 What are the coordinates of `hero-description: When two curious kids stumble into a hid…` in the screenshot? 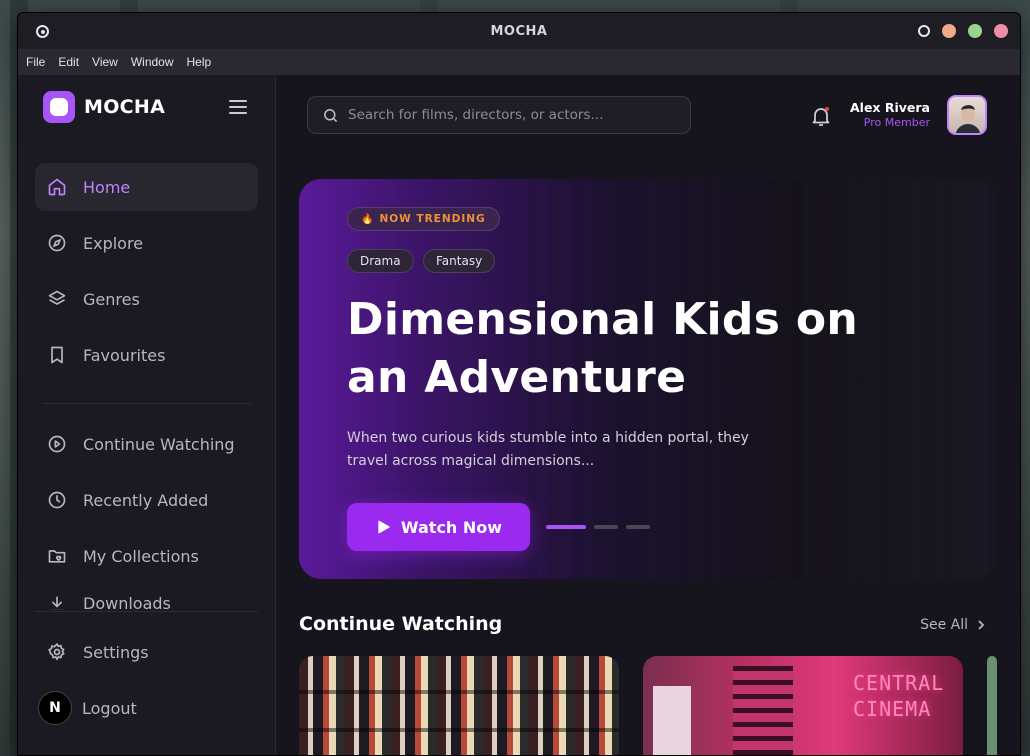 It's located at (548, 449).